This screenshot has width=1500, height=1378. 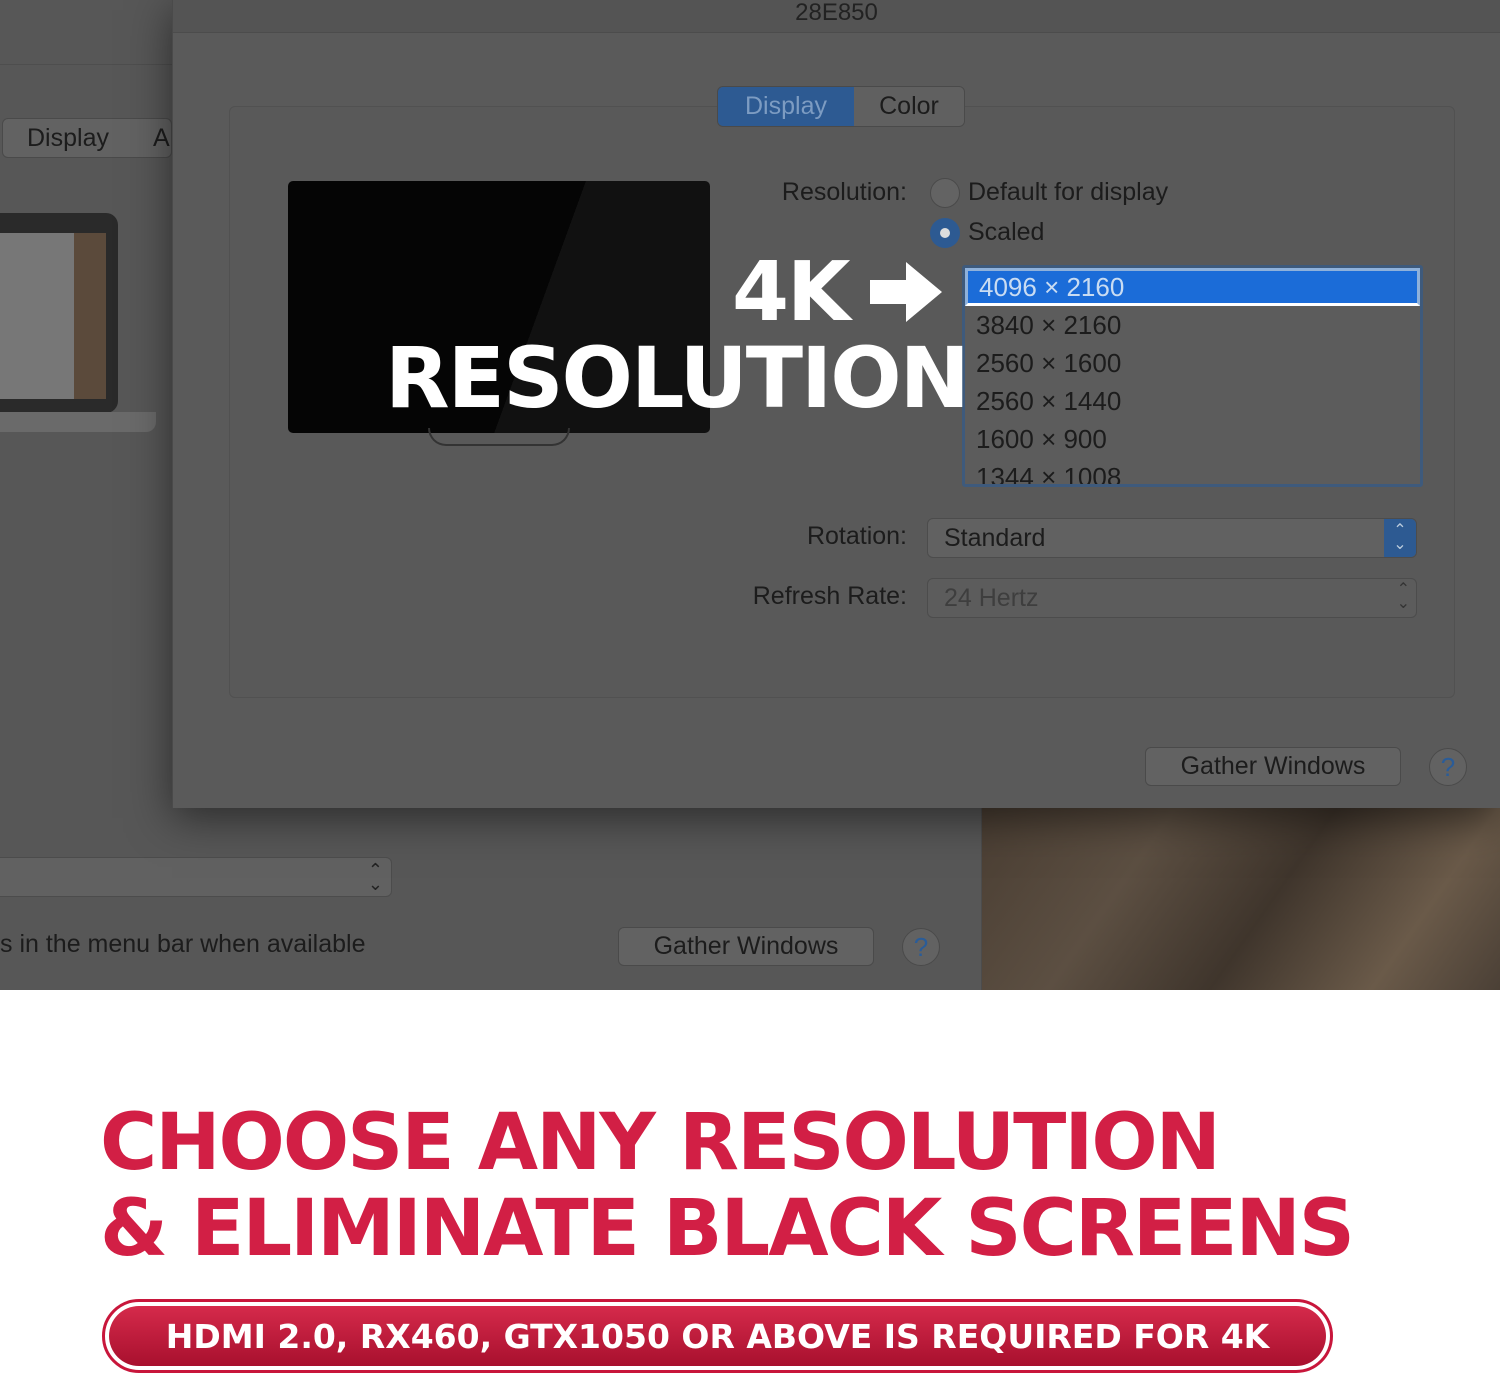 I want to click on tab-color: Color, so click(x=909, y=106).